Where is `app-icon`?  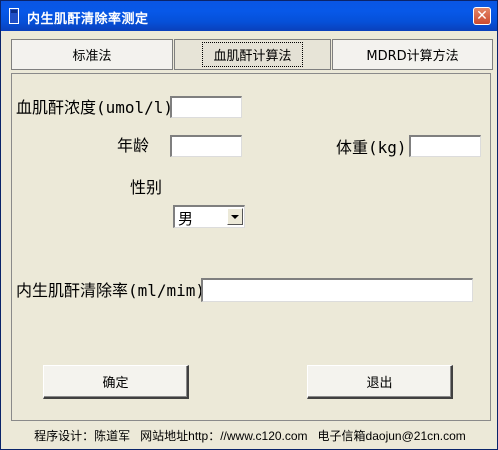 app-icon is located at coordinates (14, 16).